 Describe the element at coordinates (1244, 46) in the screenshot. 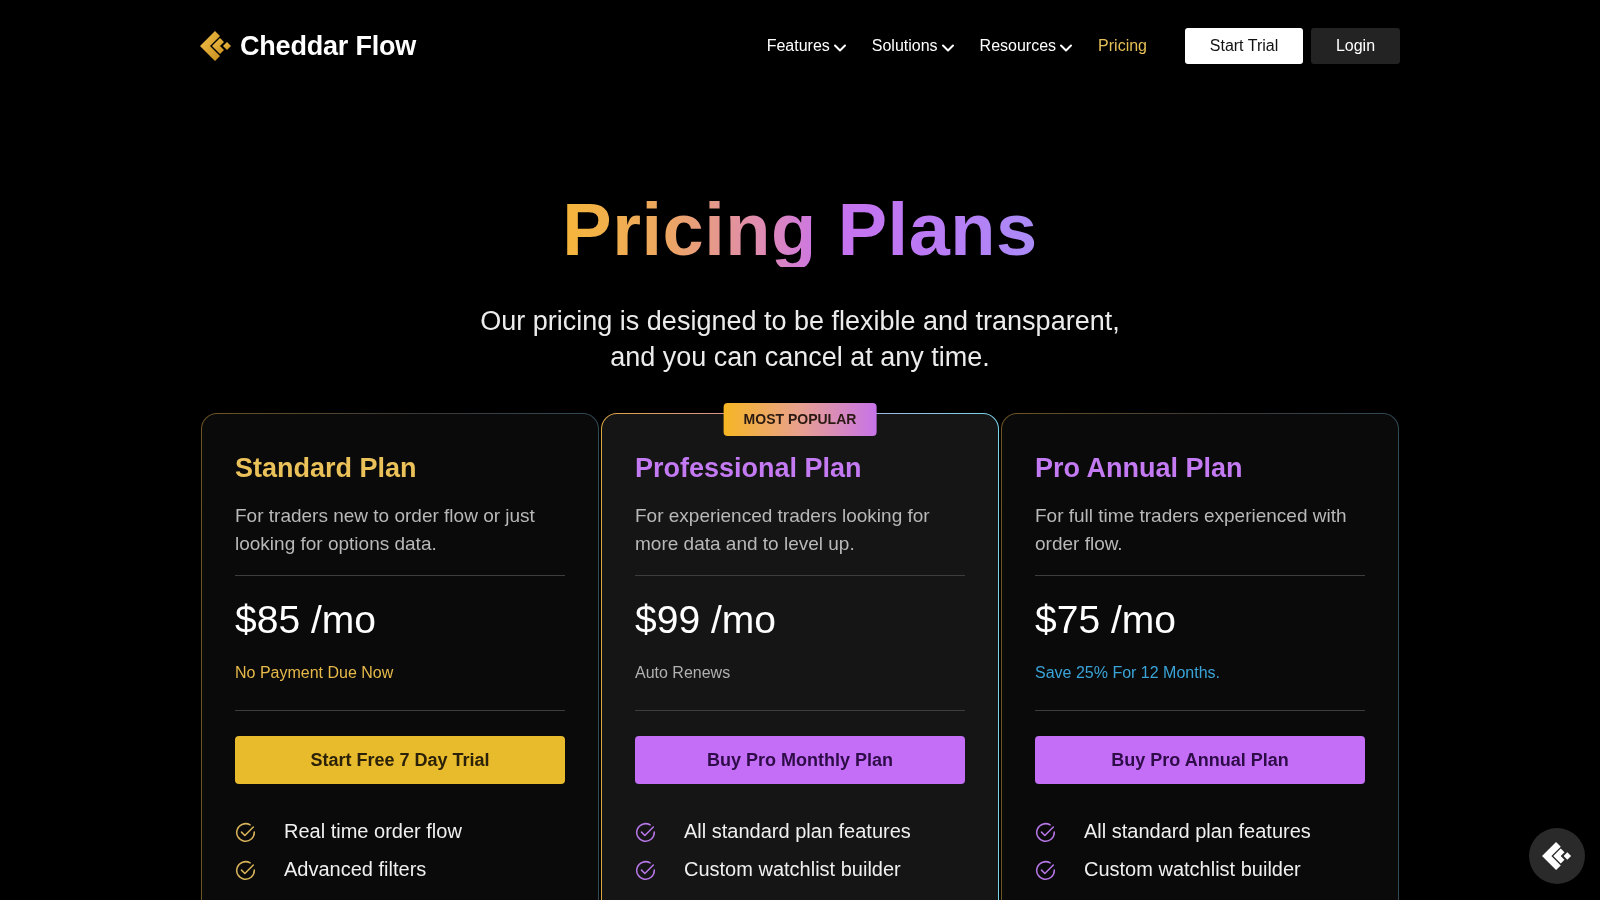

I see `nav-button: Start Trial` at that location.